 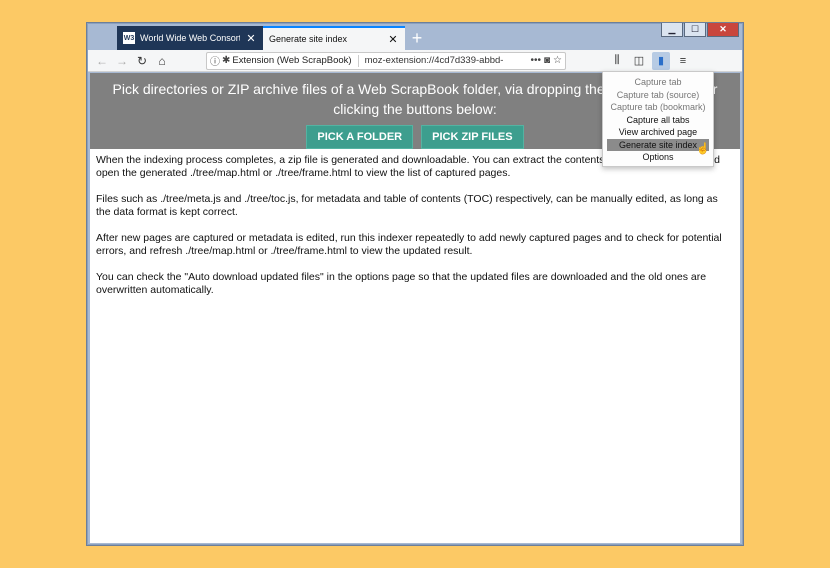 I want to click on sidebar-icon: ◫, so click(x=639, y=61).